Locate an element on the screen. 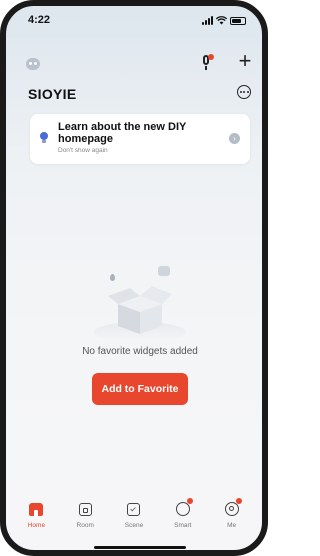 This screenshot has width=320, height=556. dont-show-again-link: Don't show again is located at coordinates (83, 150).